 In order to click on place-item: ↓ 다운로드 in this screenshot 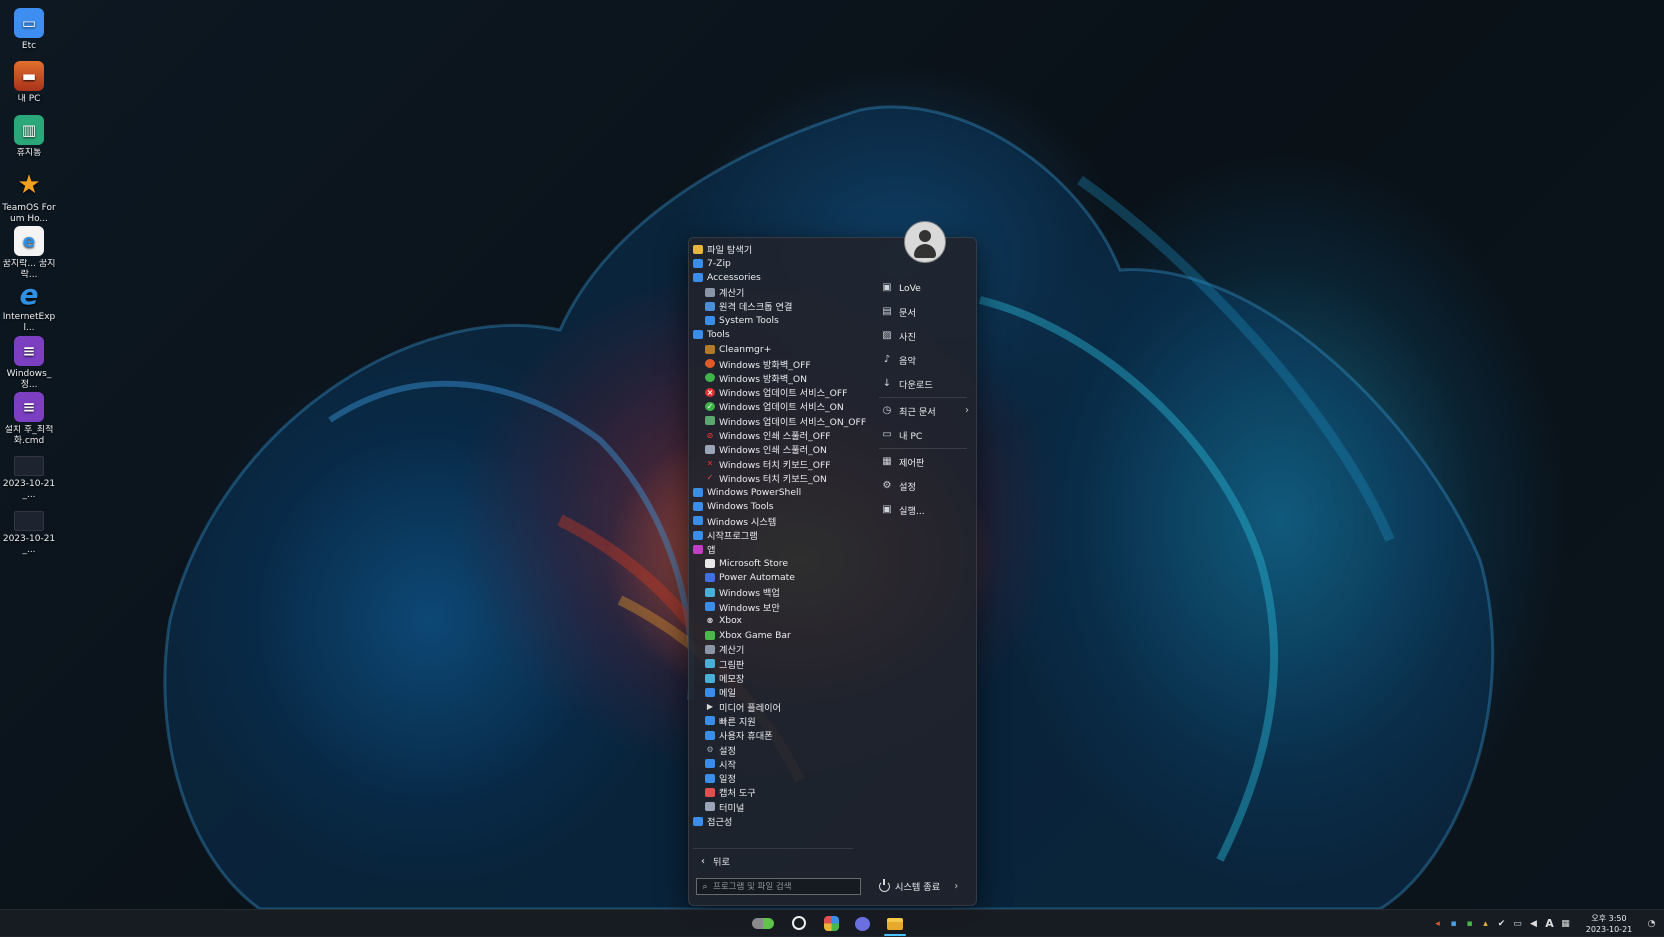, I will do `click(923, 384)`.